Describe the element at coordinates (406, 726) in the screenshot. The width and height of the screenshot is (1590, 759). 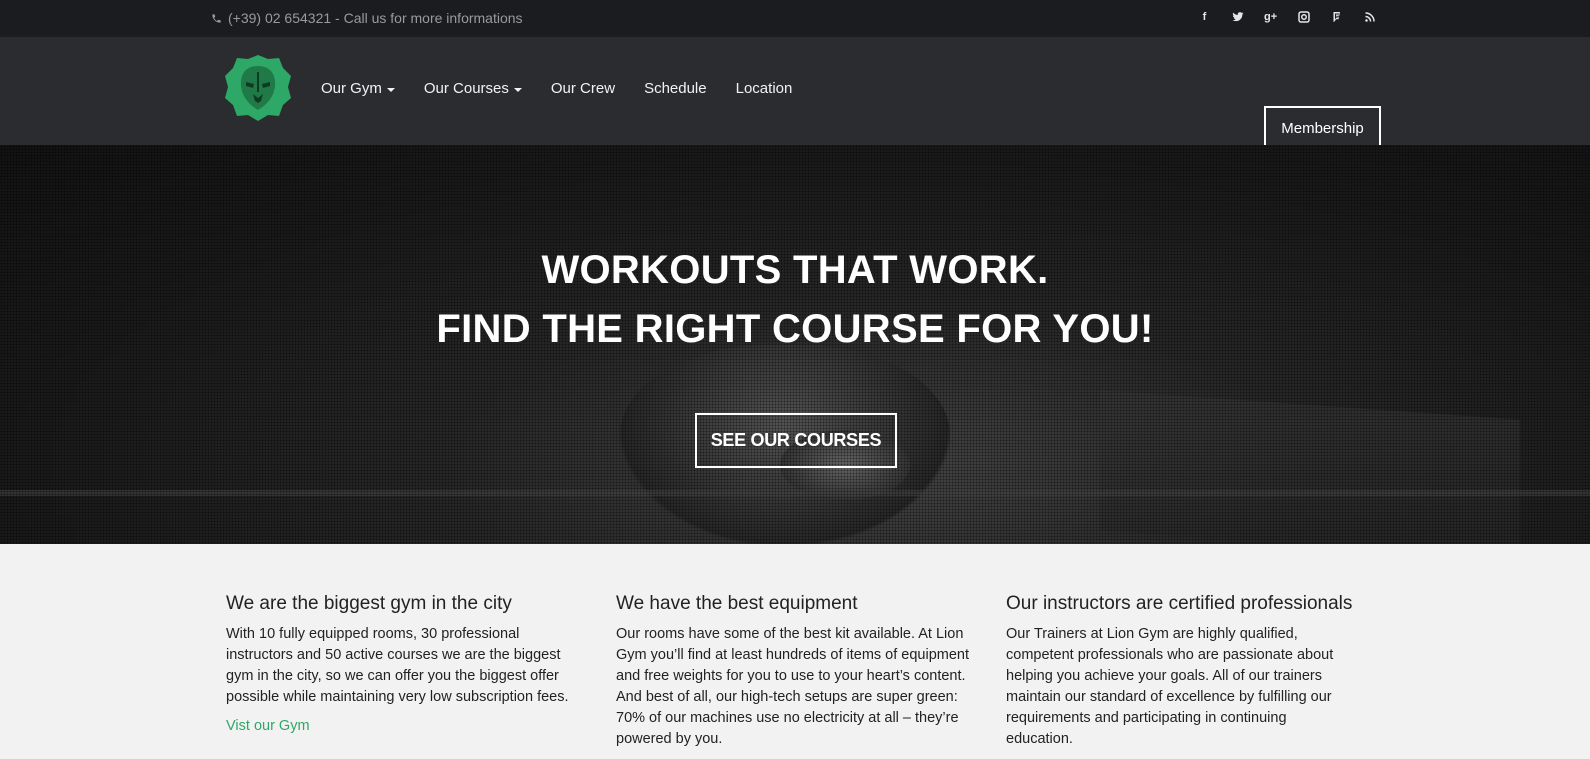
I see `visit-gym-link: Vist our Gym` at that location.